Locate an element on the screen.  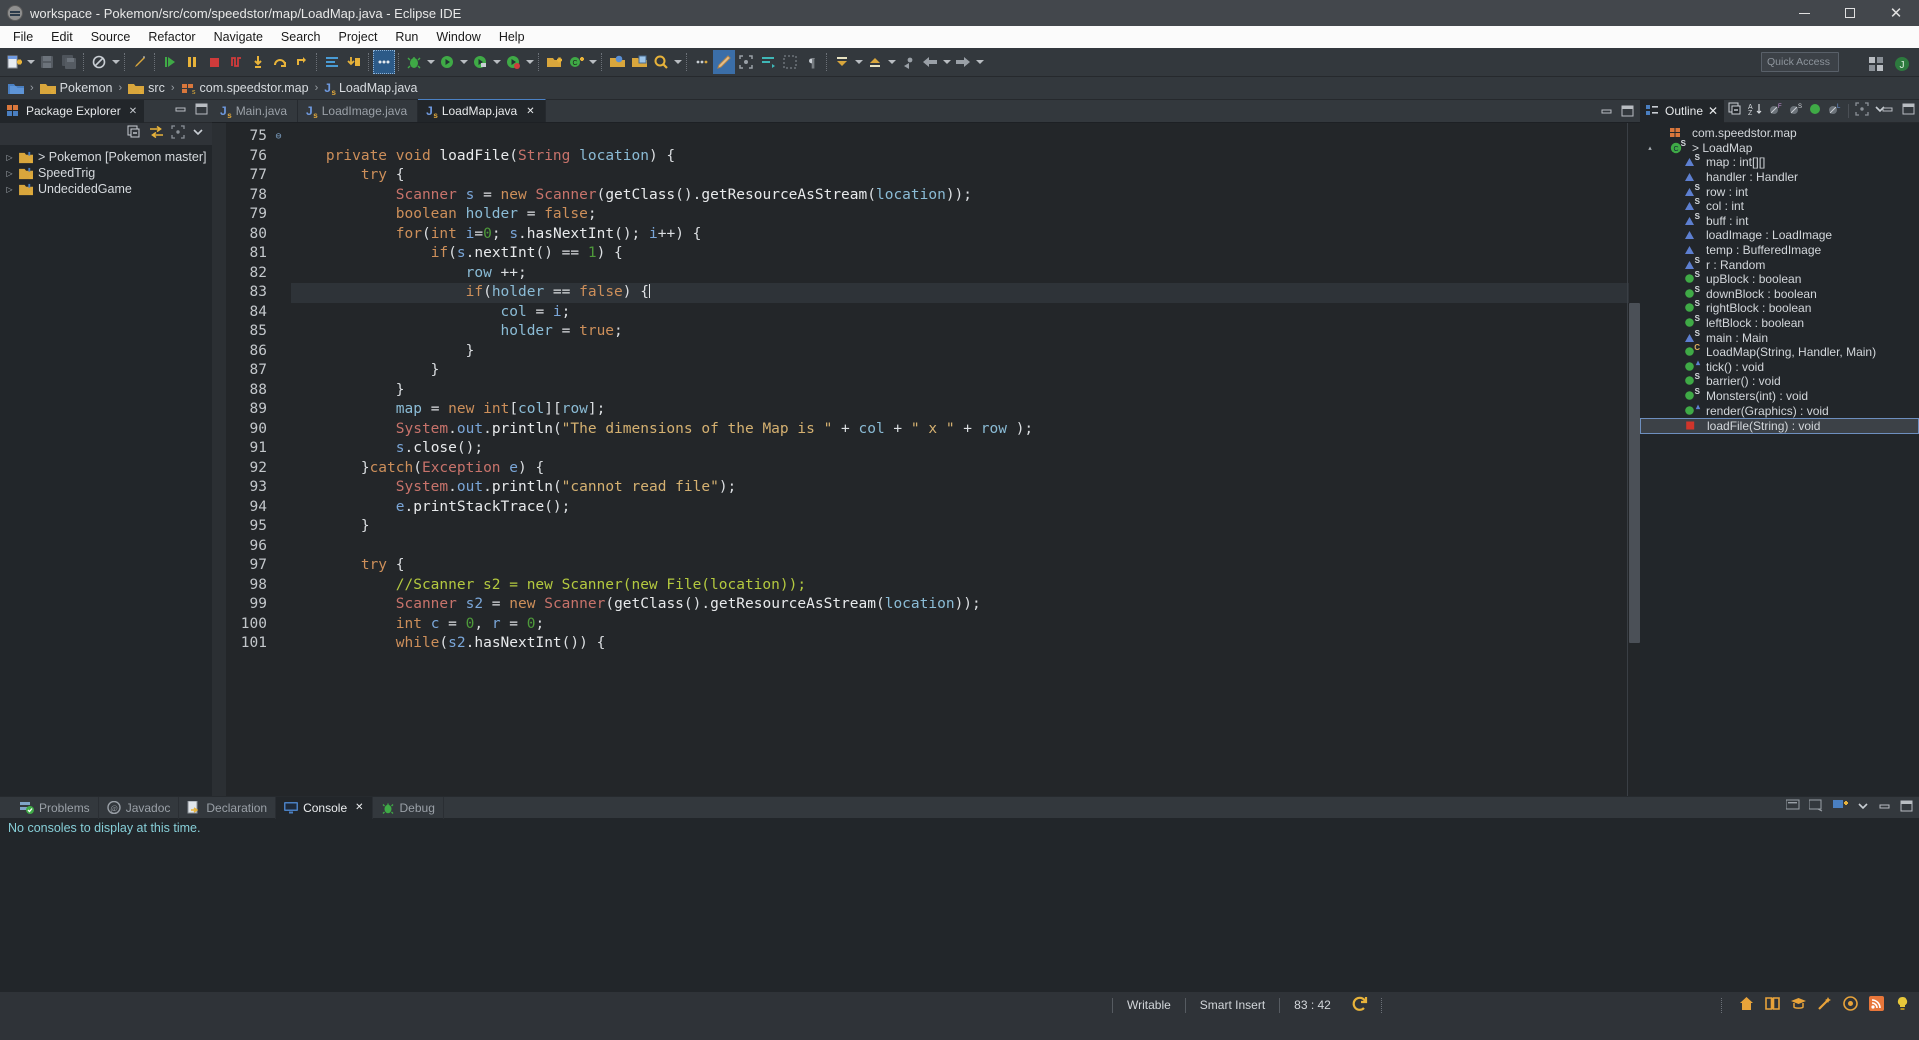
sort-icon: AZ is located at coordinates (1755, 111).